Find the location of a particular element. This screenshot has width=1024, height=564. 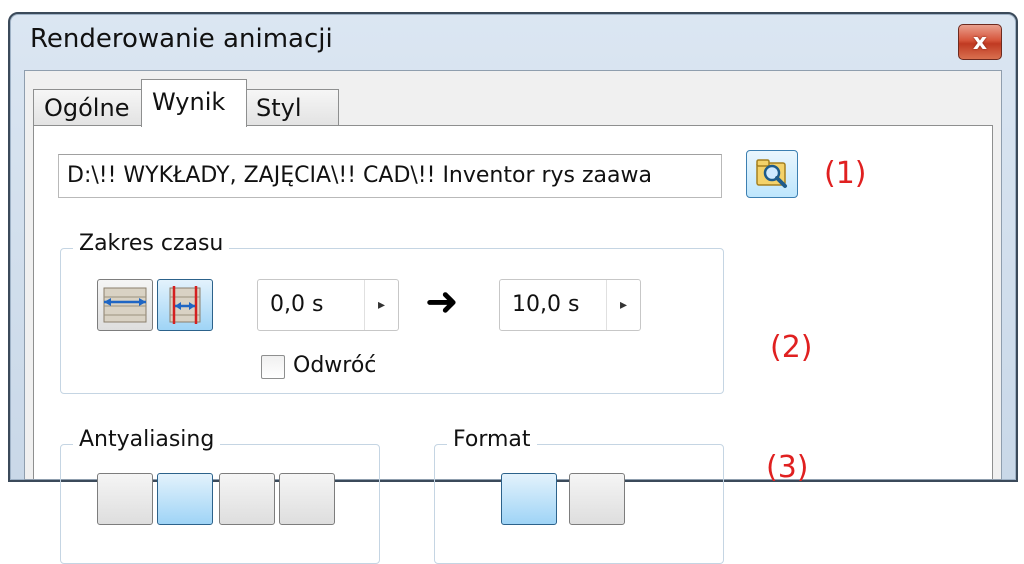

custom-range-icon is located at coordinates (185, 305).